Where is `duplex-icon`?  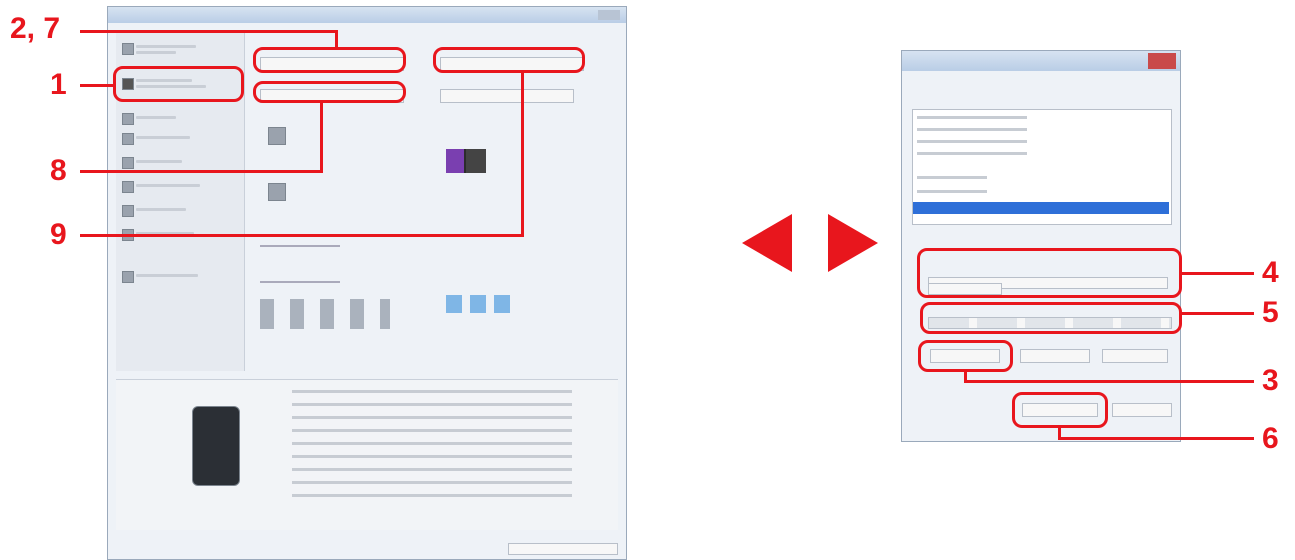 duplex-icon is located at coordinates (277, 192).